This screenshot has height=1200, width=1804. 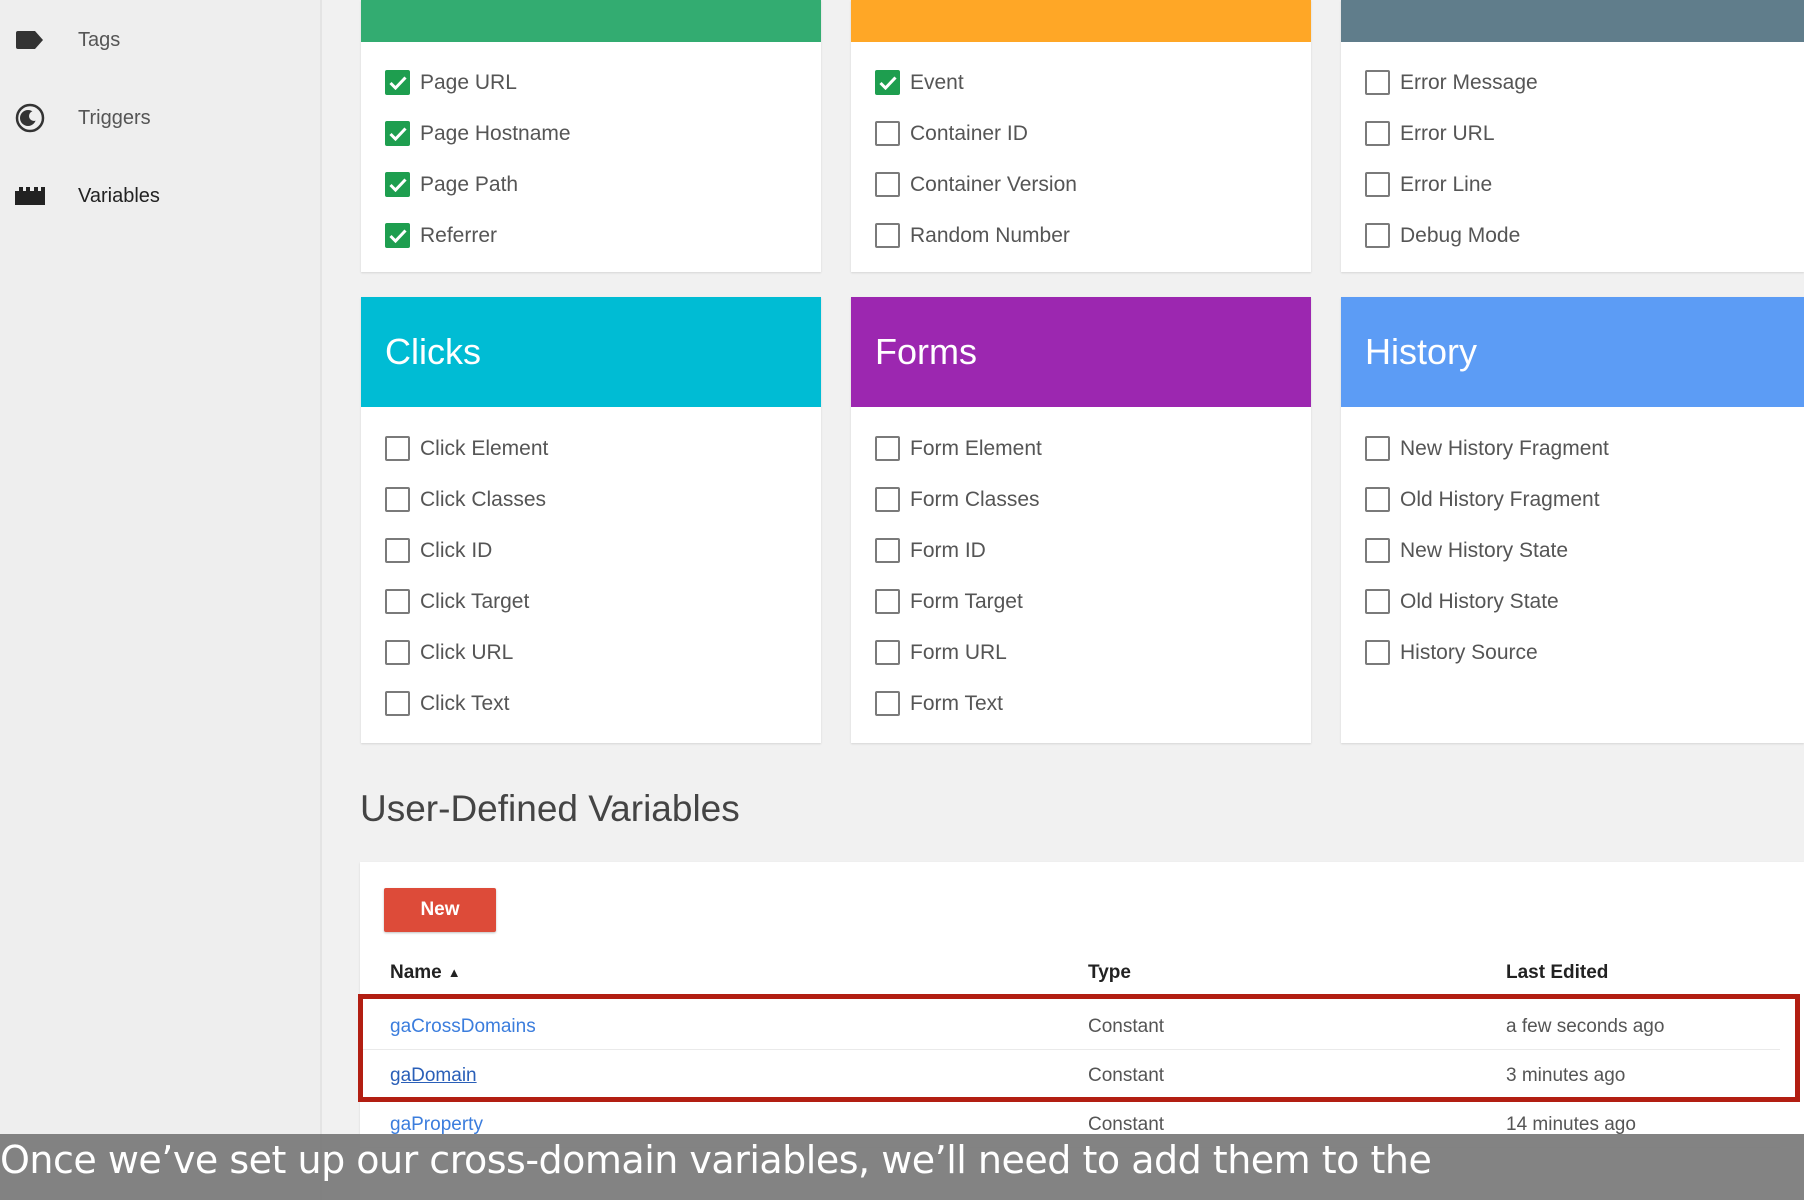 I want to click on checkbox-row: Random Number, so click(x=976, y=235).